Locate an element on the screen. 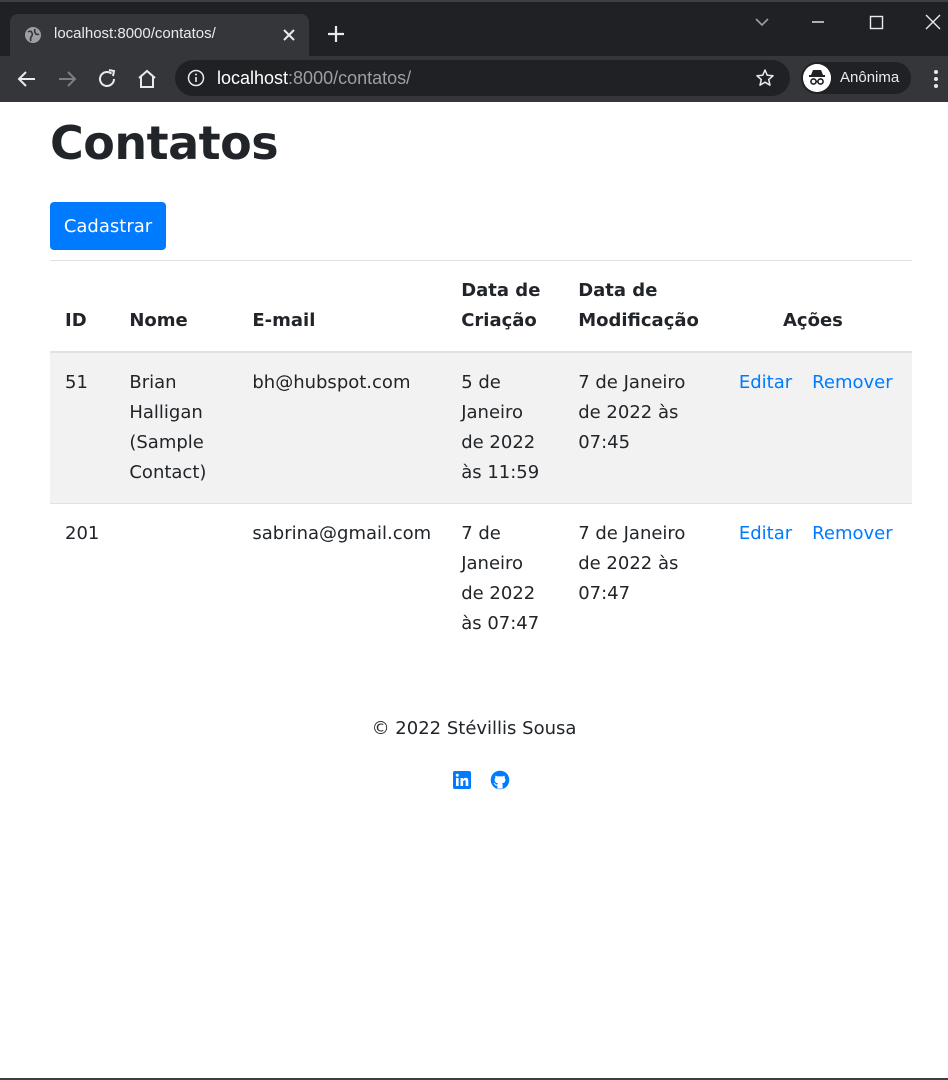  tab-search-icon is located at coordinates (762, 22).